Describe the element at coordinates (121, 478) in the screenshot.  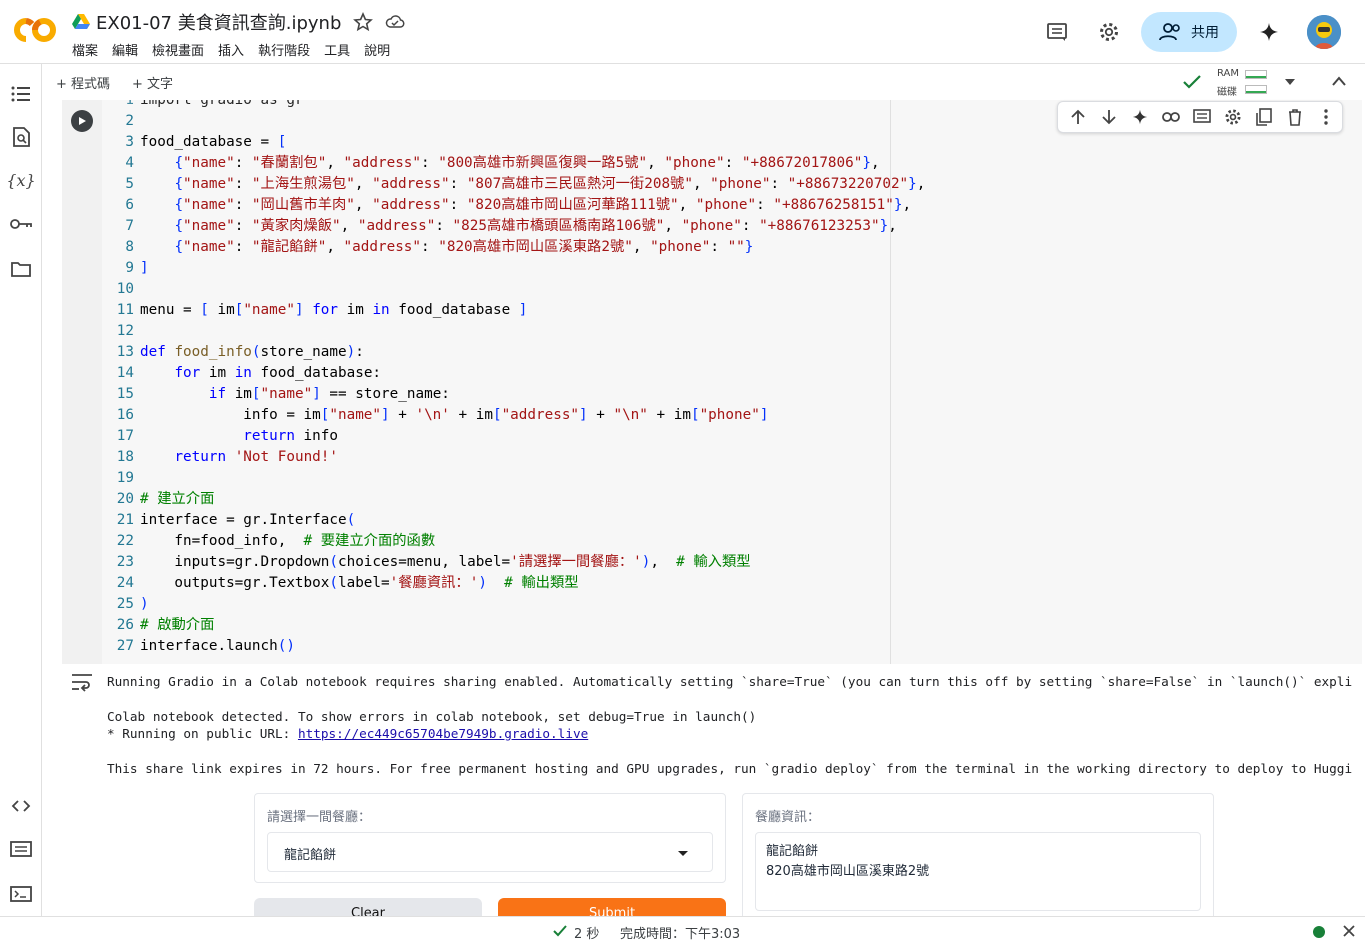
I see `code-line: 19` at that location.